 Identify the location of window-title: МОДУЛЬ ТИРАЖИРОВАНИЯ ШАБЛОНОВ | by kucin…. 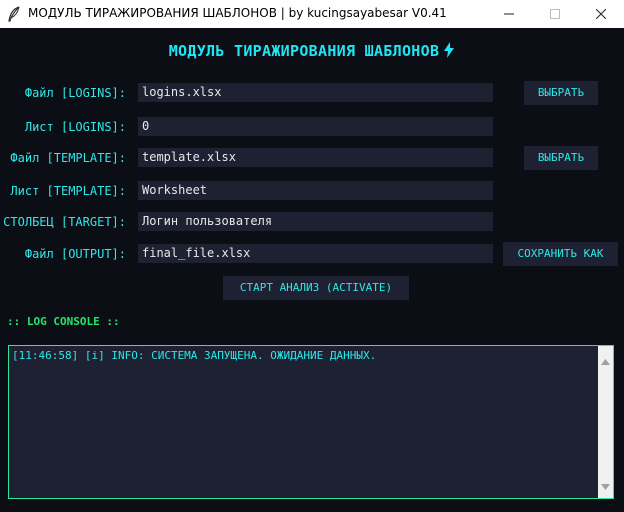
(237, 13).